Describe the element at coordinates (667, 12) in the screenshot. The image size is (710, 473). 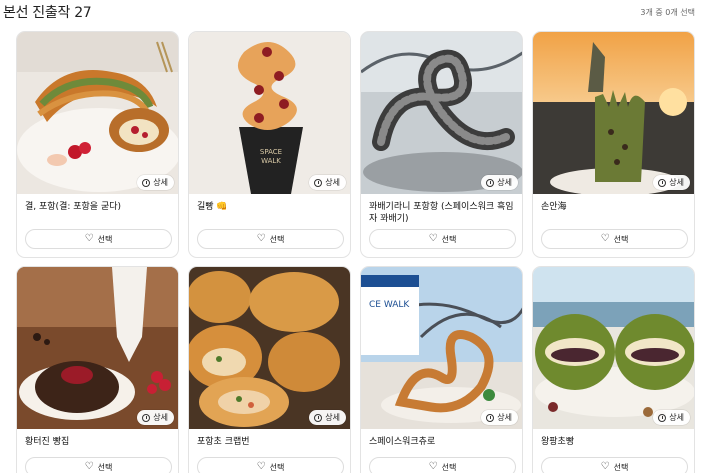
I see `selection-count: 3개 중 0개 선택` at that location.